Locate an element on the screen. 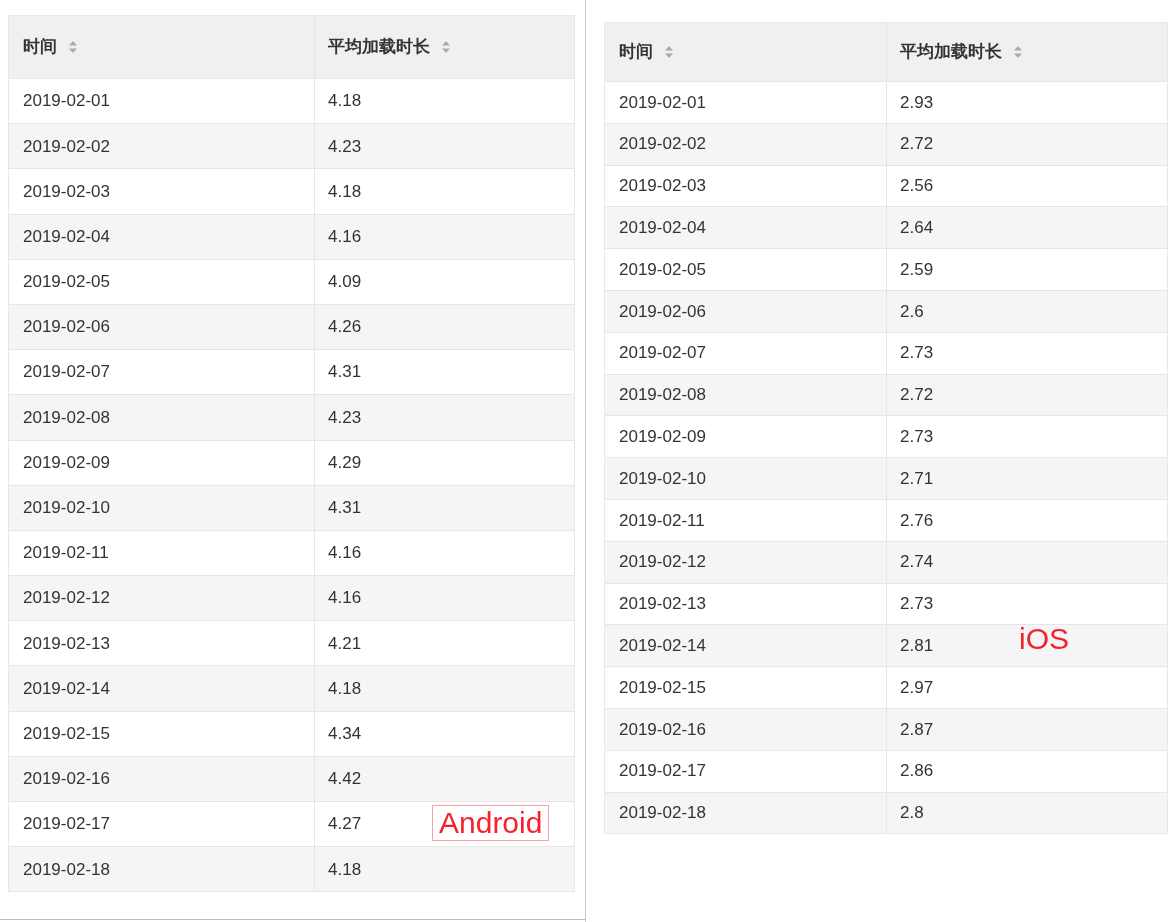 The height and width of the screenshot is (922, 1176). duration-cell-text: 4.21 is located at coordinates (345, 643).